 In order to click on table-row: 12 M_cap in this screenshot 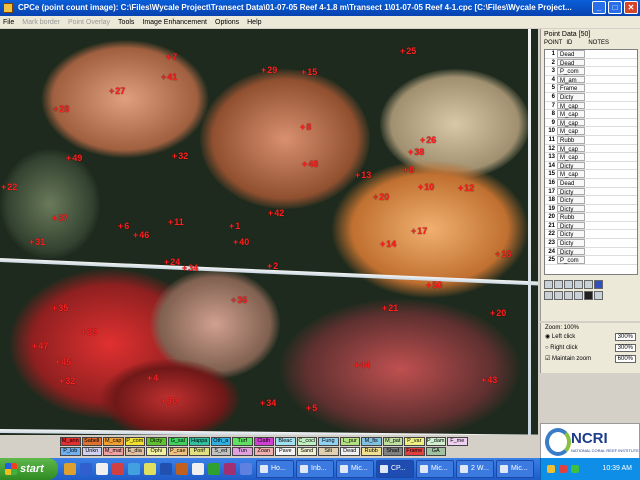, I will do `click(591, 149)`.